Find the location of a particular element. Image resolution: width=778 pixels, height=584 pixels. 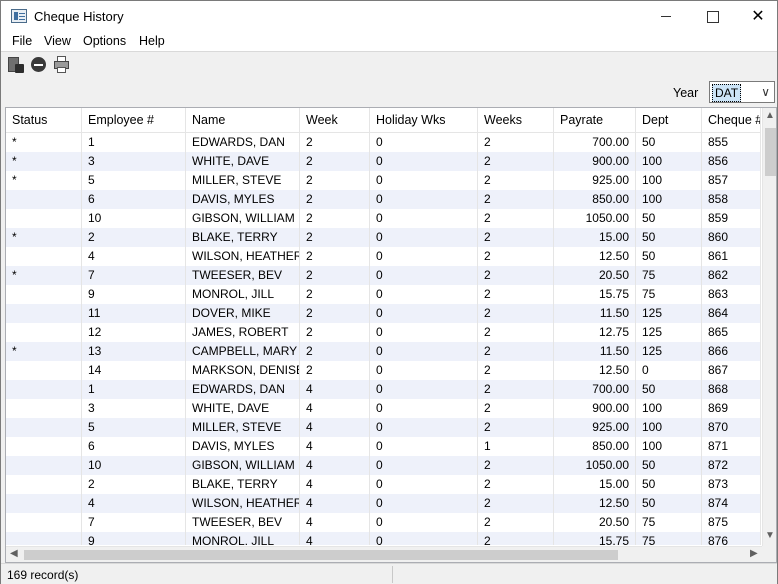

column-header-holiday-wks: Holiday Wks is located at coordinates (424, 120).